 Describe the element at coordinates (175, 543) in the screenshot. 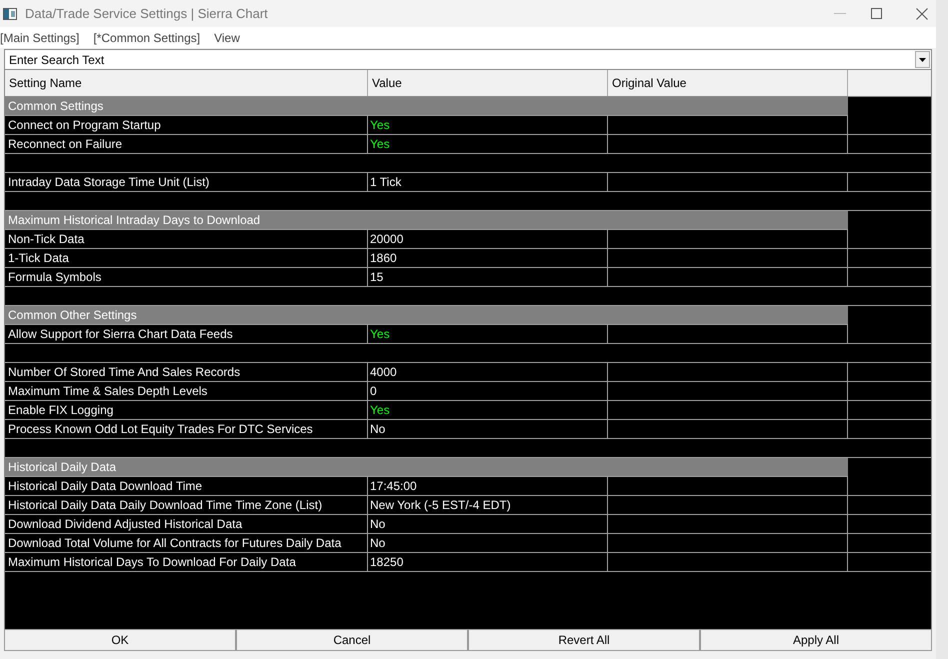

I see `setting-name: Download Total Volume for All Contracts for Futures Daily Data` at that location.